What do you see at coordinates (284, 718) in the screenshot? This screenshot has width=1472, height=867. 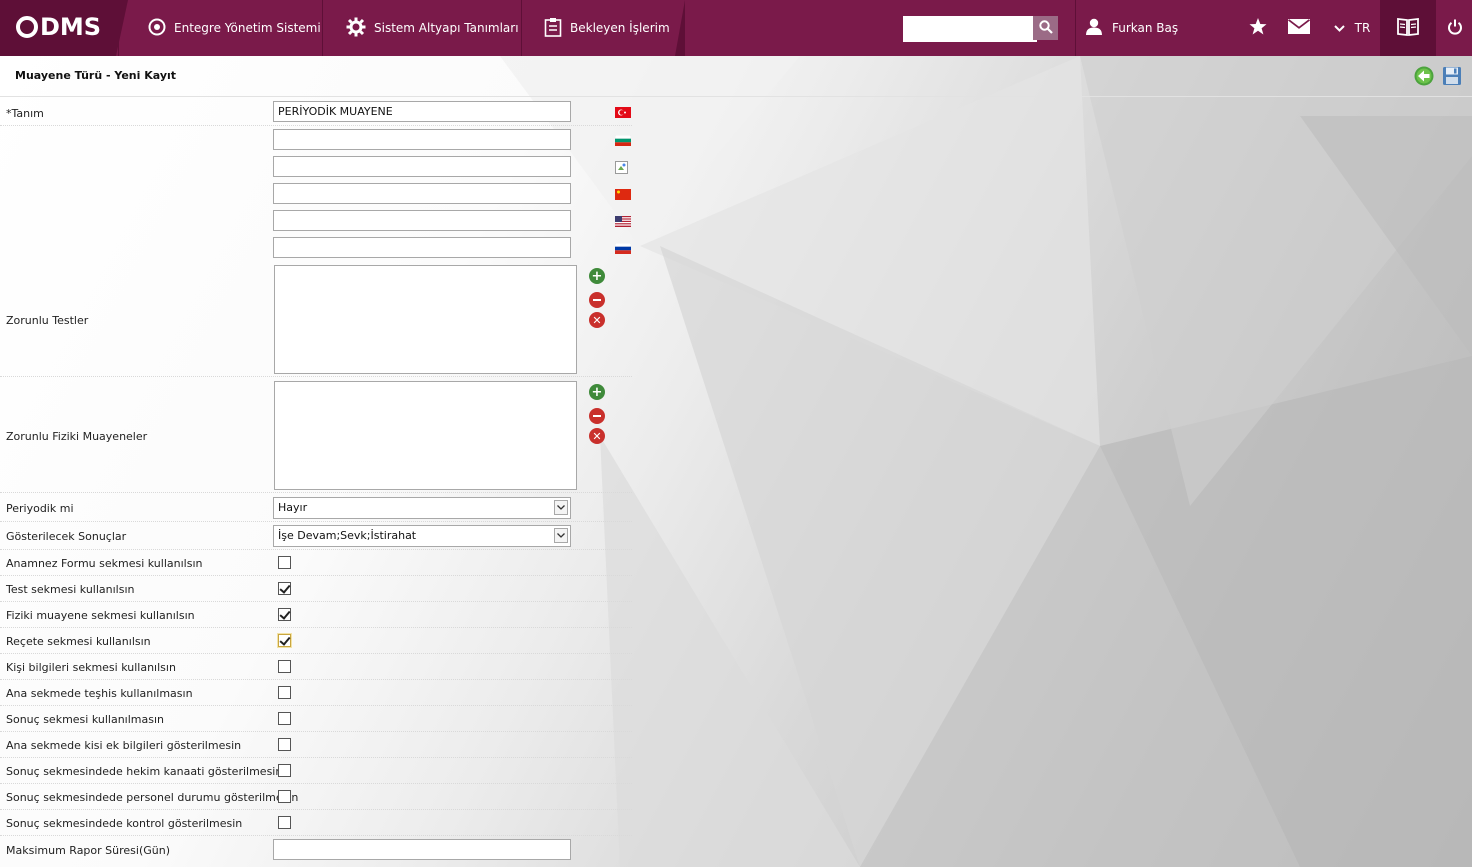 I see `sonuc-sekmesi-checkbox` at bounding box center [284, 718].